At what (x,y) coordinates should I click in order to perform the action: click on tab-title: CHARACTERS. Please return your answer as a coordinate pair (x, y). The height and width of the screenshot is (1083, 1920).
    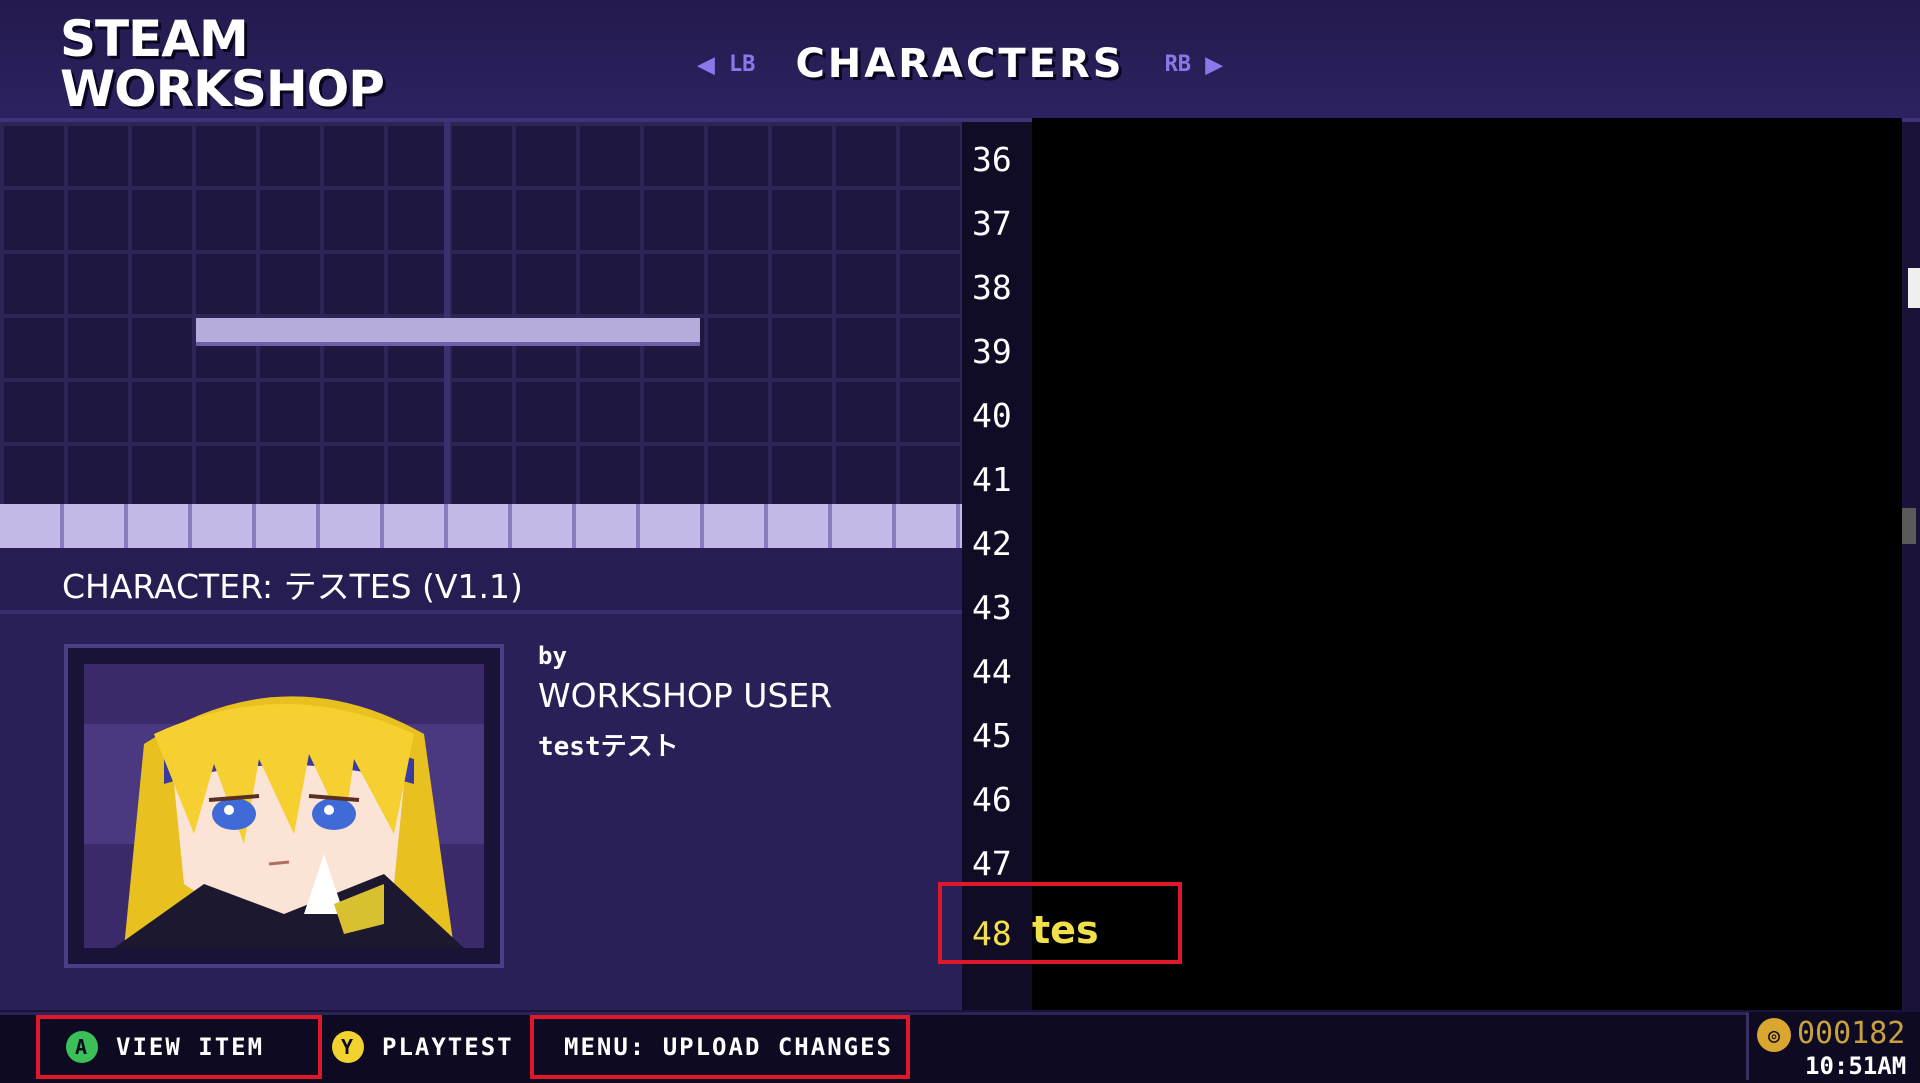
    Looking at the image, I should click on (960, 64).